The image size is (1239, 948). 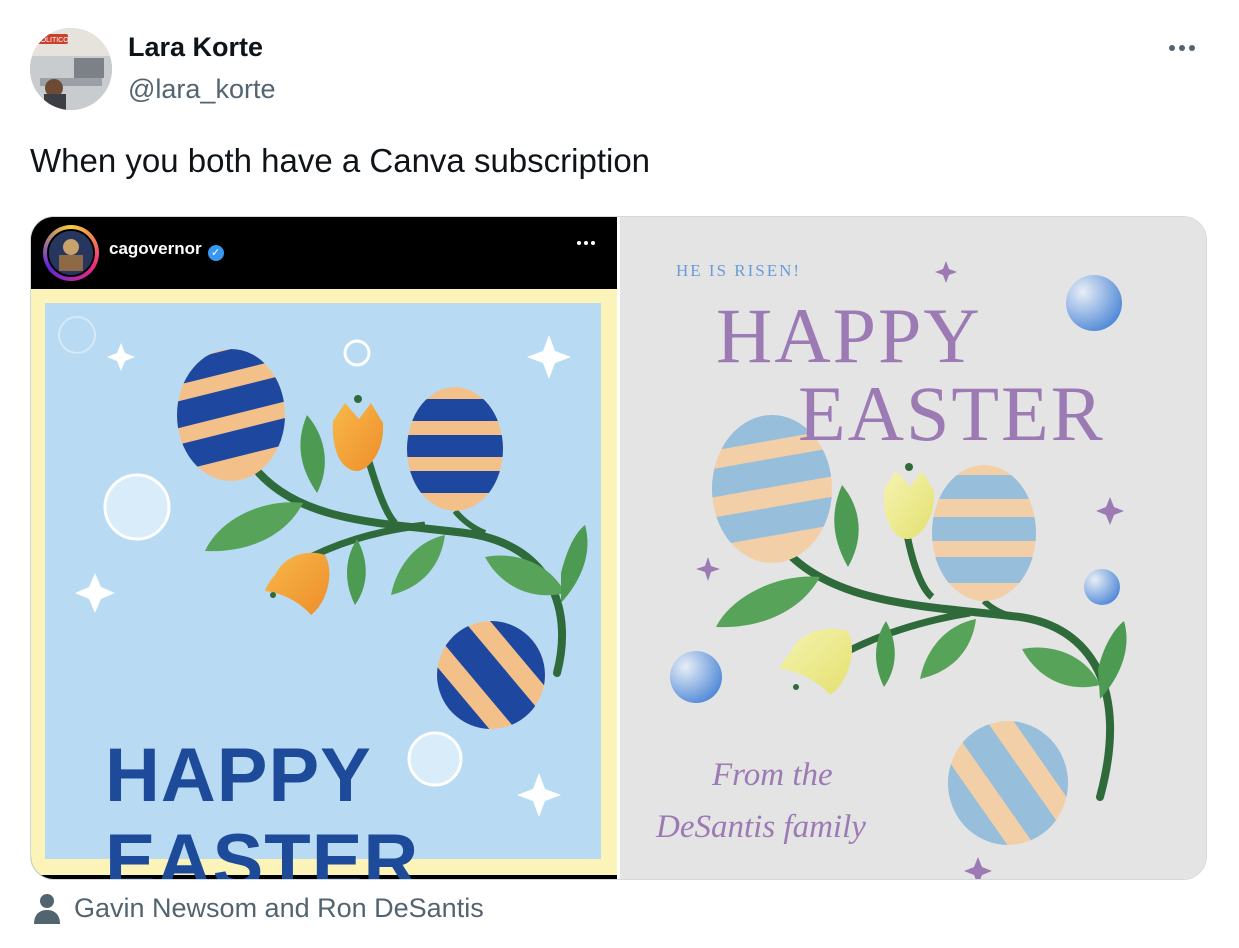 I want to click on more-options-icon, so click(x=1182, y=48).